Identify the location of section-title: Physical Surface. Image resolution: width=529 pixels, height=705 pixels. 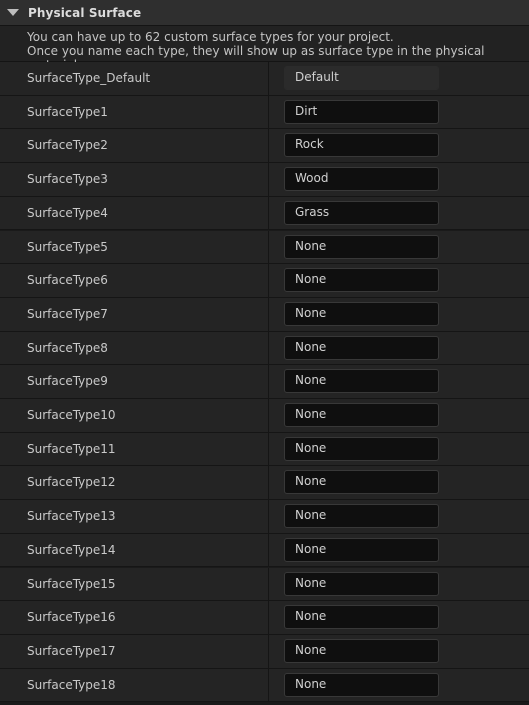
(85, 12).